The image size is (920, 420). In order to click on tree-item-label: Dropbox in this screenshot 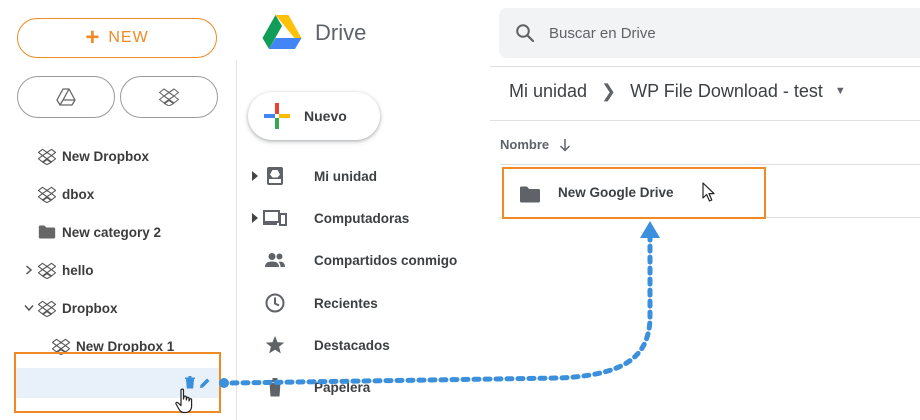, I will do `click(90, 308)`.